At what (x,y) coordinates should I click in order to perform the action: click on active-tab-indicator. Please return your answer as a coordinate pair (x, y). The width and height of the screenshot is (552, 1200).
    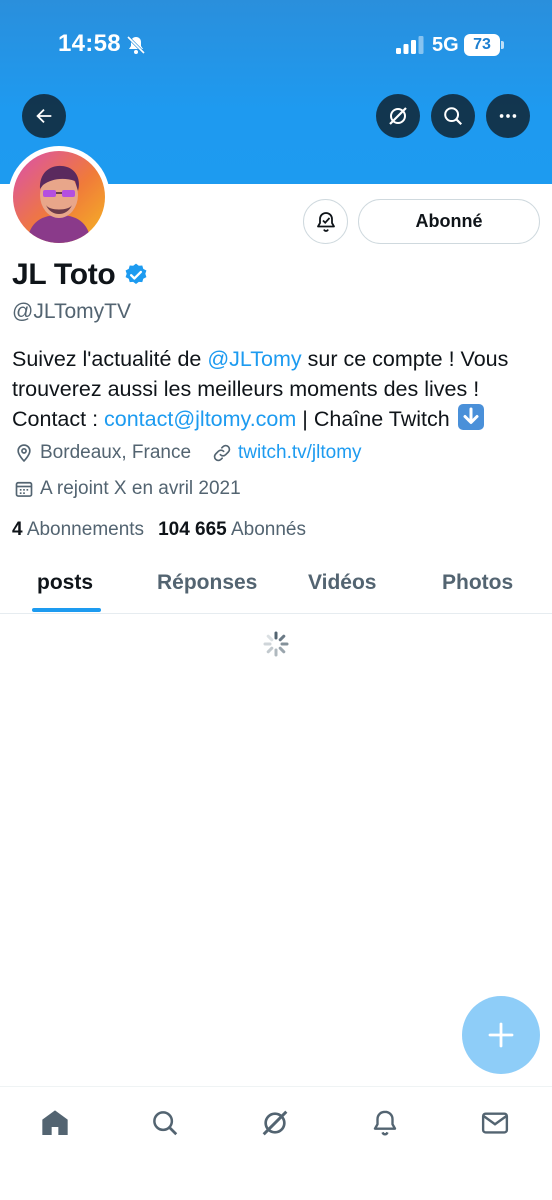
    Looking at the image, I should click on (66, 610).